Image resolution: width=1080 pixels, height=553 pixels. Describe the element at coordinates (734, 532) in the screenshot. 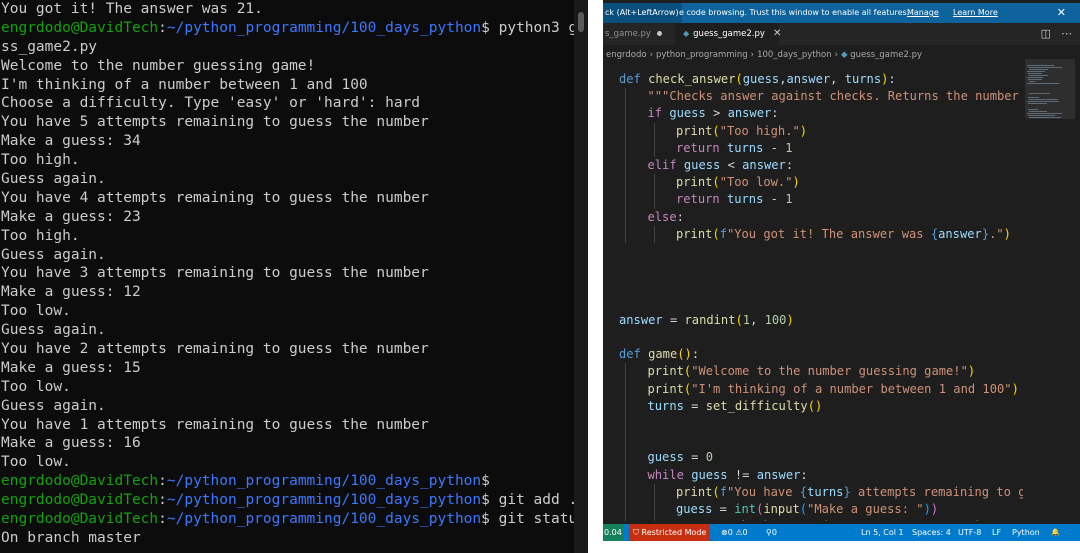

I see `problems-indicator: ⊗0 ⚠0` at that location.